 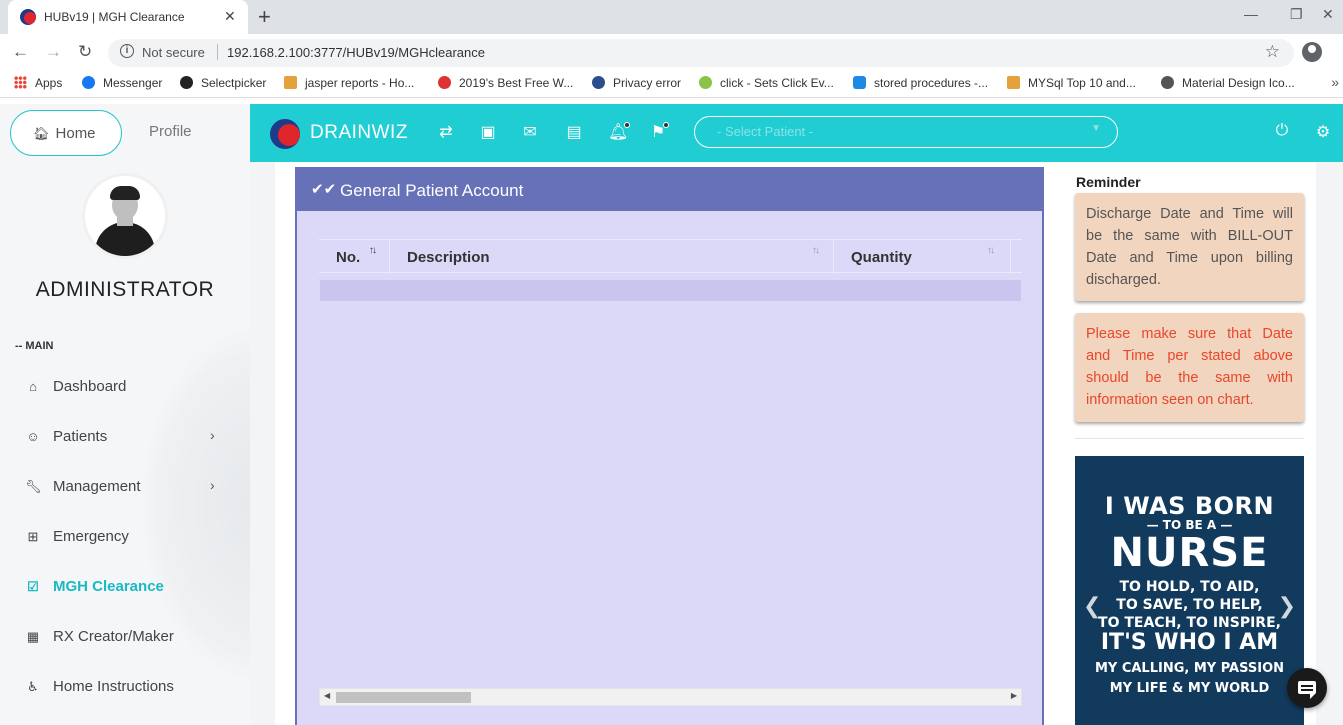 I want to click on sidebar-item-dashboard: ⌂ Dashboard, so click(x=125, y=388).